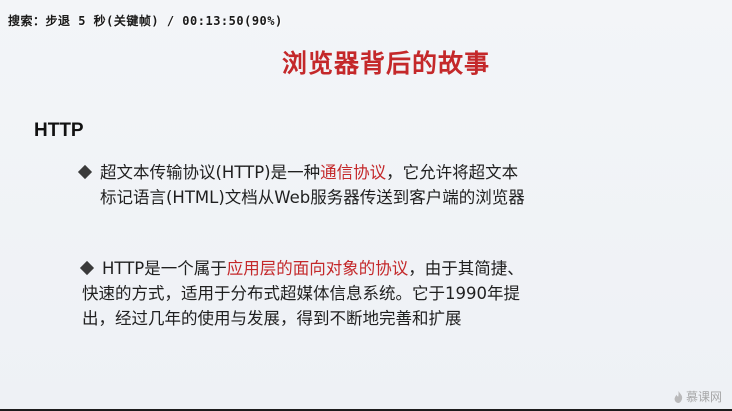 The image size is (732, 411). Describe the element at coordinates (466, 268) in the screenshot. I see `text-run: ，由于其简捷、` at that location.